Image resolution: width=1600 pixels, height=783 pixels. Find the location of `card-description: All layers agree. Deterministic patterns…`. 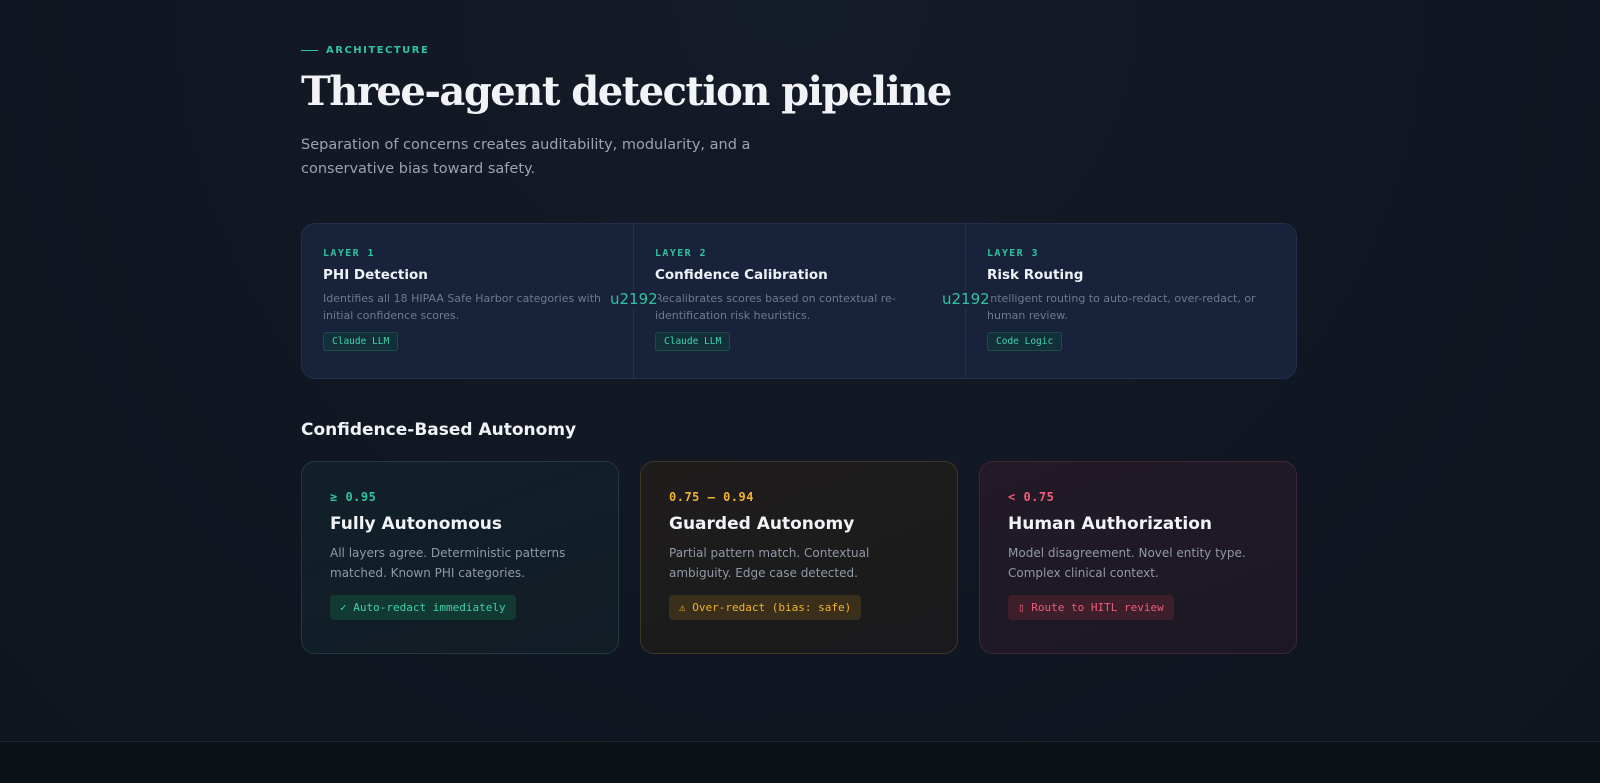

card-description: All layers agree. Deterministic patterns… is located at coordinates (448, 563).